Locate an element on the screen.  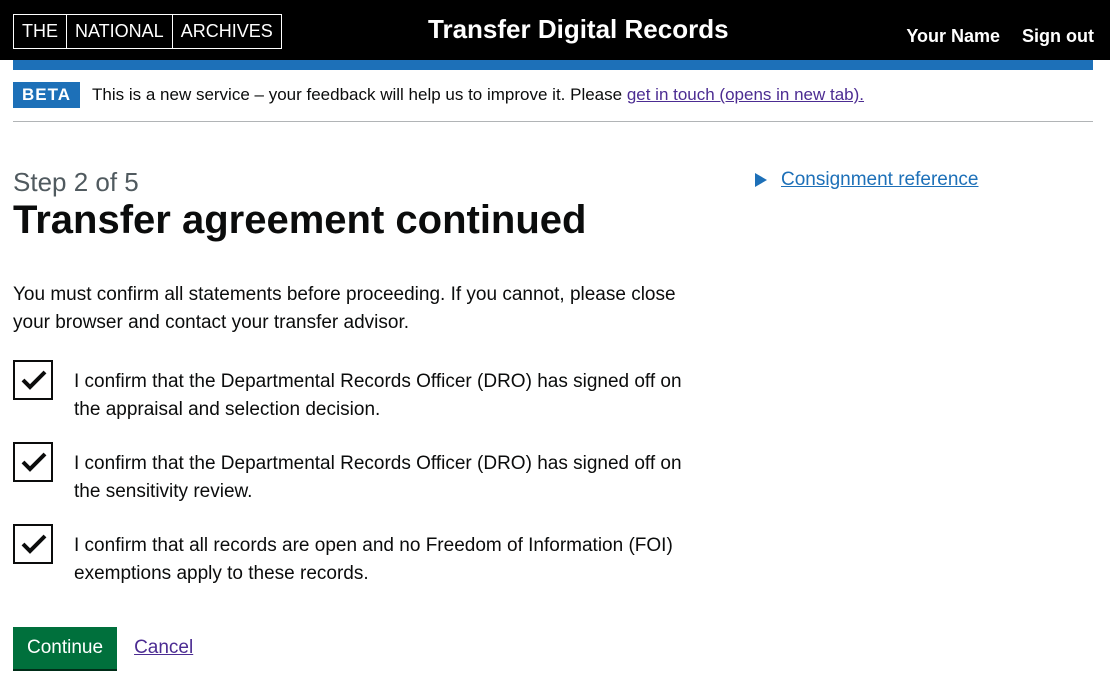
sign-out-link: Sign out is located at coordinates (1058, 36).